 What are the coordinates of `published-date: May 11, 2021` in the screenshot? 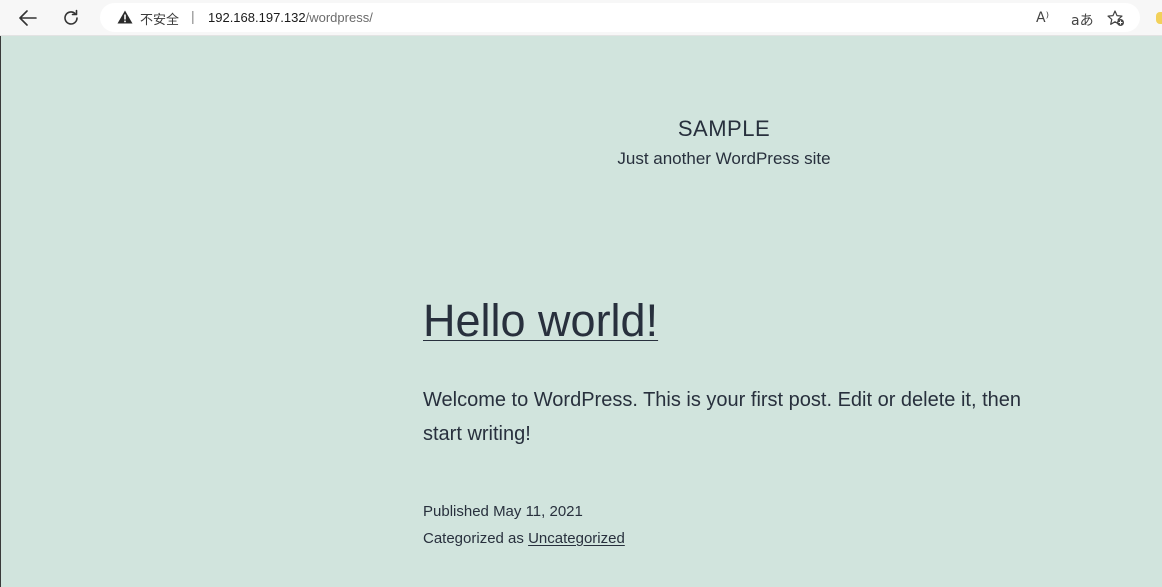 It's located at (538, 511).